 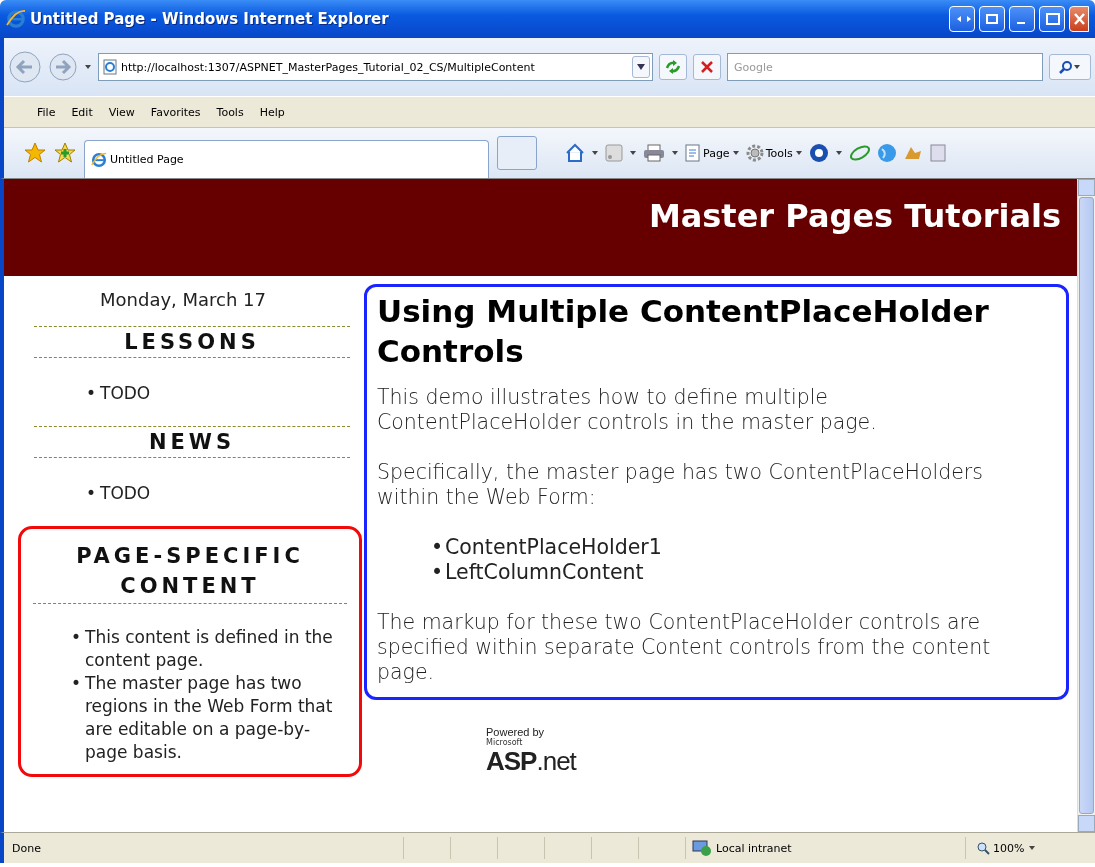 What do you see at coordinates (885, 67) in the screenshot?
I see `search-field: Google` at bounding box center [885, 67].